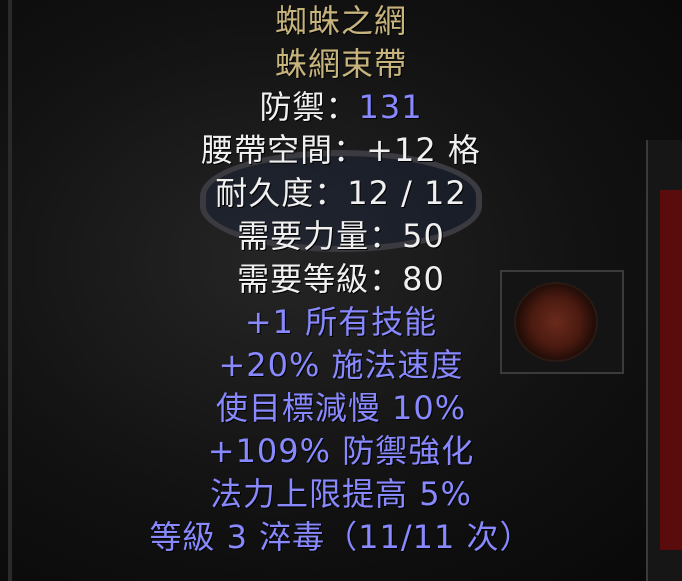 The height and width of the screenshot is (581, 682). I want to click on required-strength-line: 需要力量：50, so click(341, 236).